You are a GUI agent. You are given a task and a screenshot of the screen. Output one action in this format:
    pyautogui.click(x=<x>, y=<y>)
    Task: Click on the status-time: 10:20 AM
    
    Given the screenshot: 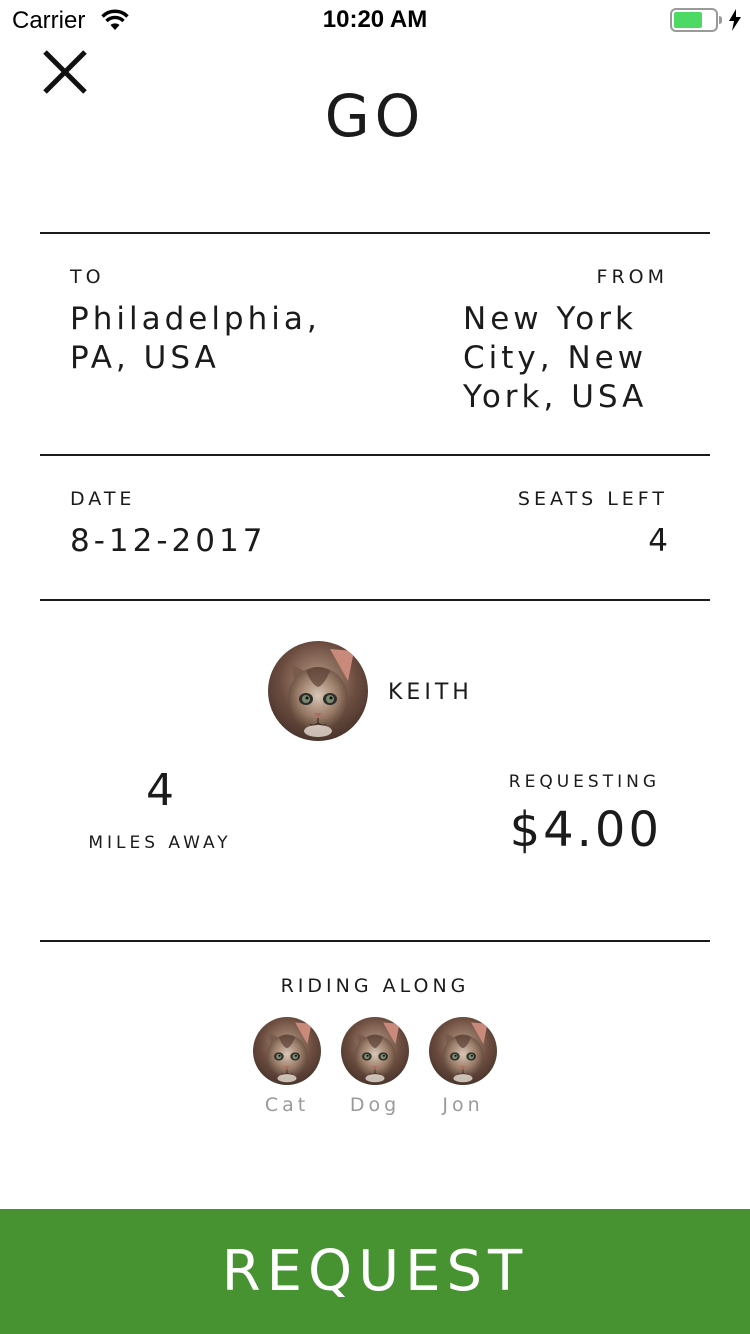 What is the action you would take?
    pyautogui.click(x=375, y=19)
    